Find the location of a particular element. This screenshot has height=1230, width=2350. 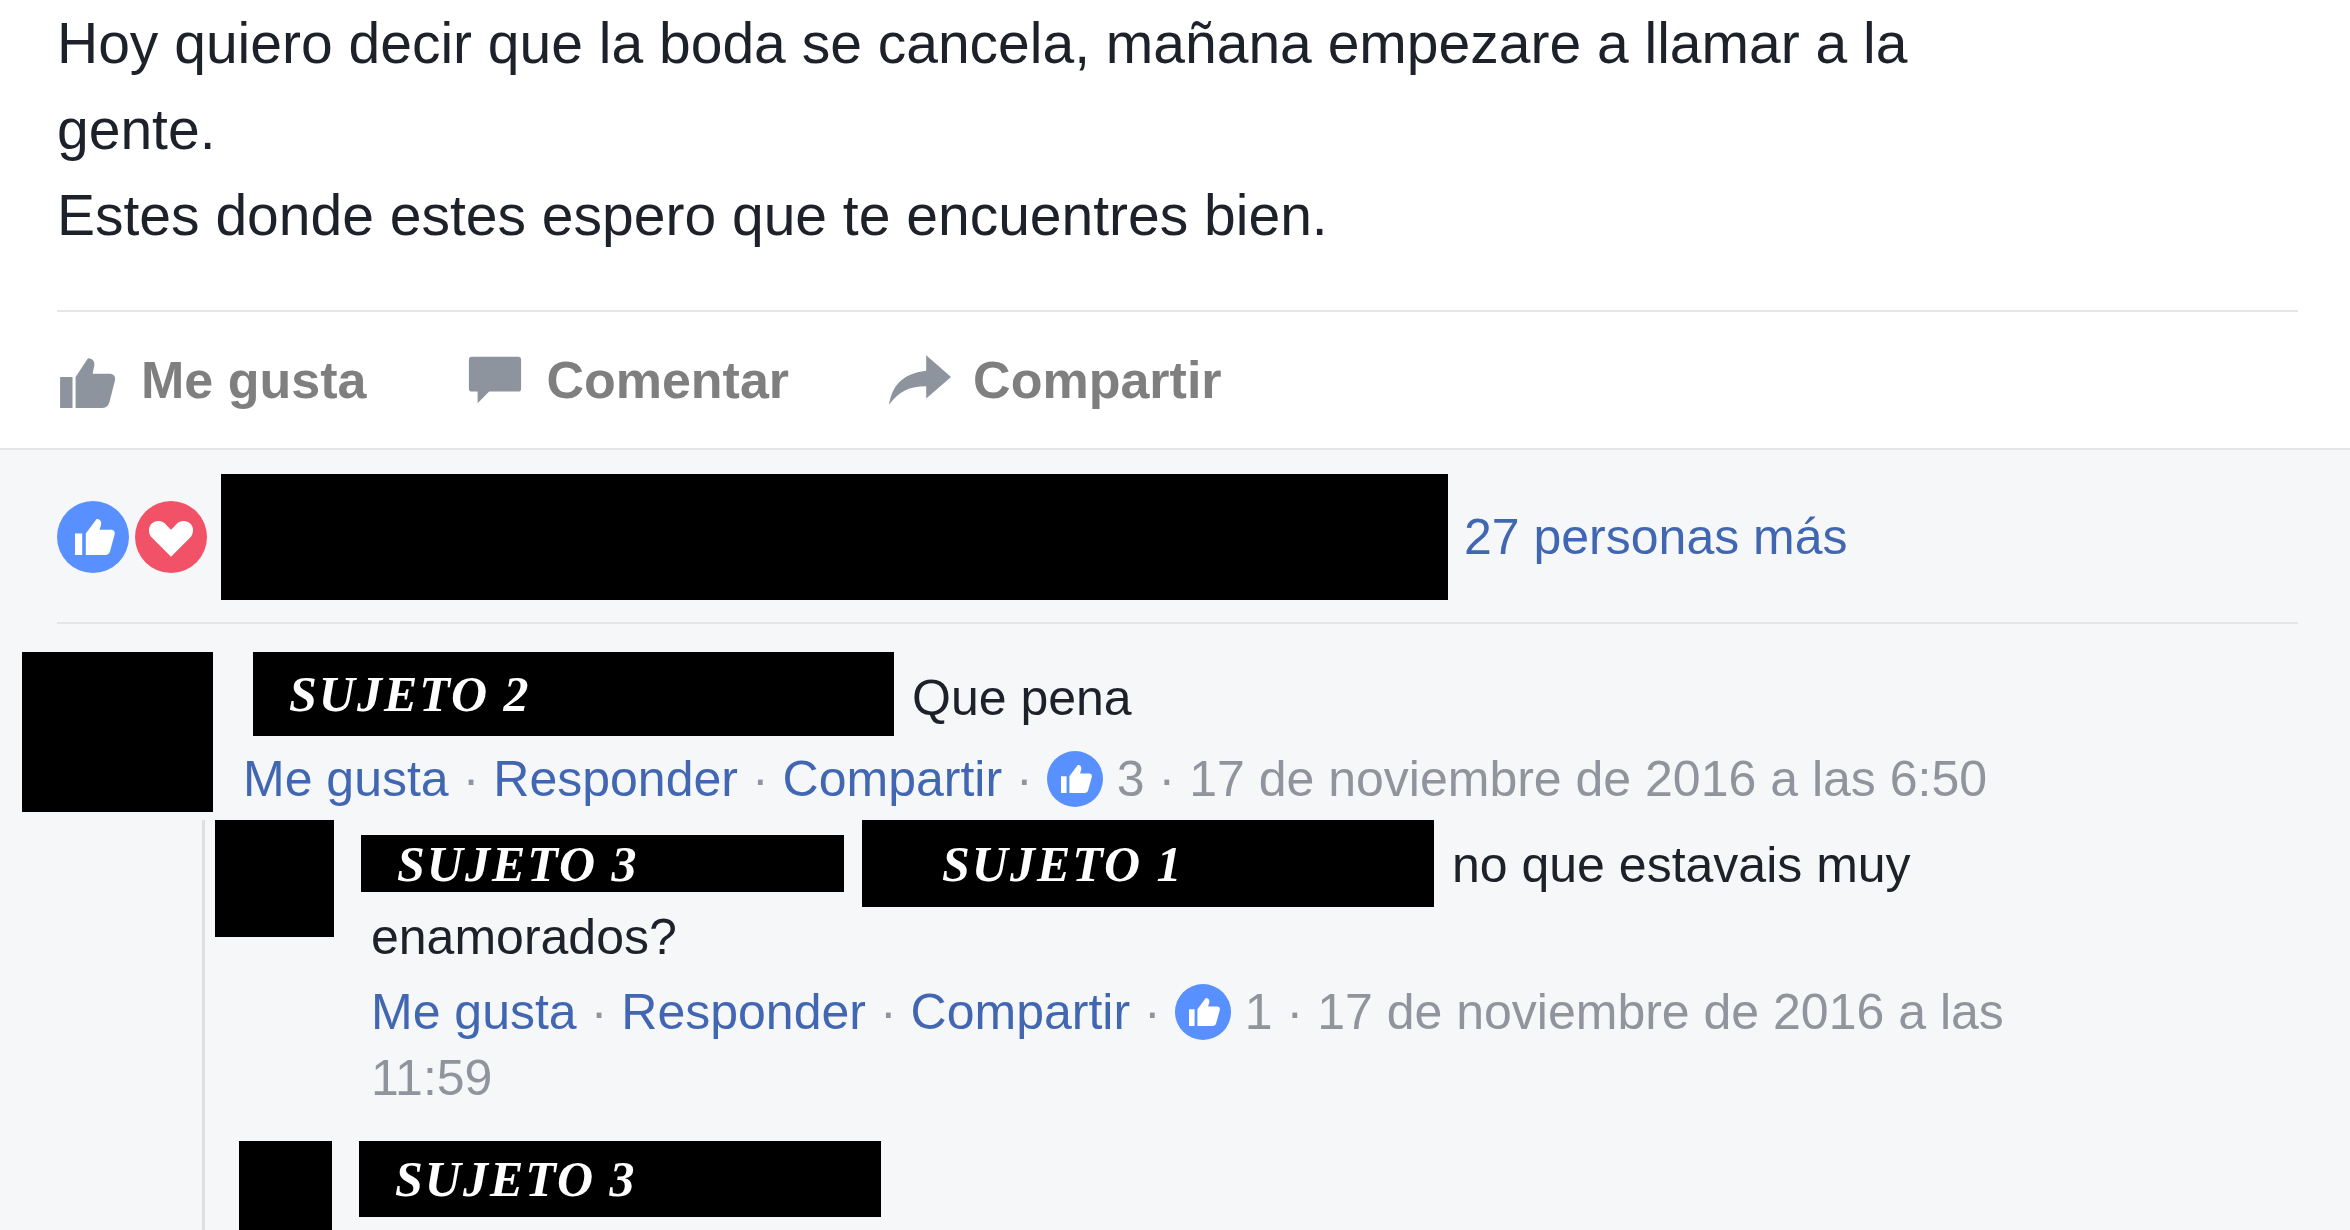

comment-timestamp: 17 de noviembre de 2016 a las 6:50 is located at coordinates (1588, 779).